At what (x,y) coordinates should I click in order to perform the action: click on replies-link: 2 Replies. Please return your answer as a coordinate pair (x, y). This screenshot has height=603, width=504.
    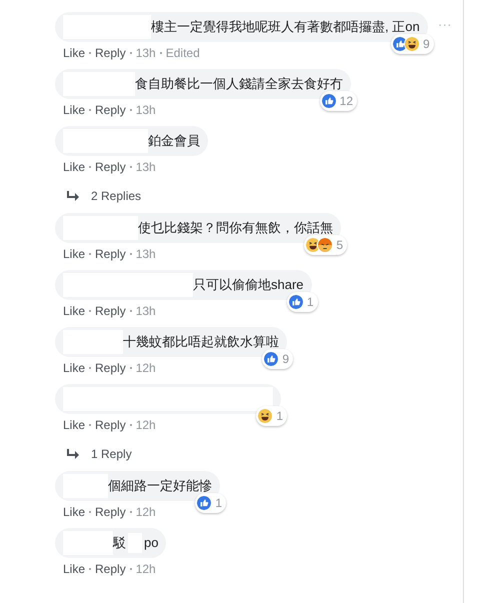
    Looking at the image, I should click on (116, 196).